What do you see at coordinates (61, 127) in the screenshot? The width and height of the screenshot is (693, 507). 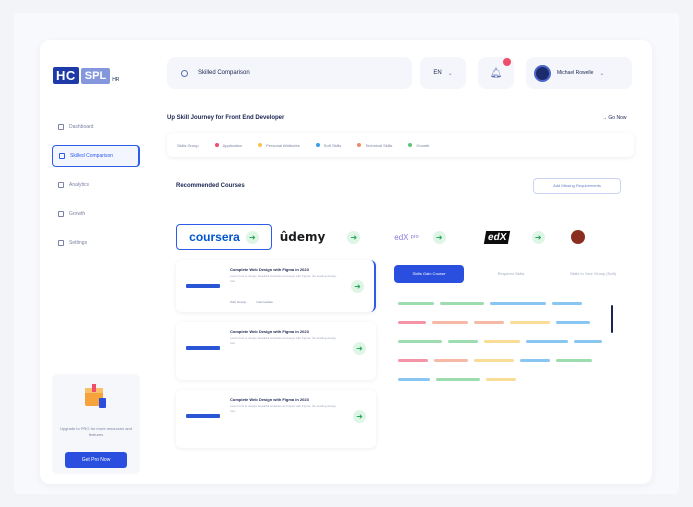 I see `dashboard-icon` at bounding box center [61, 127].